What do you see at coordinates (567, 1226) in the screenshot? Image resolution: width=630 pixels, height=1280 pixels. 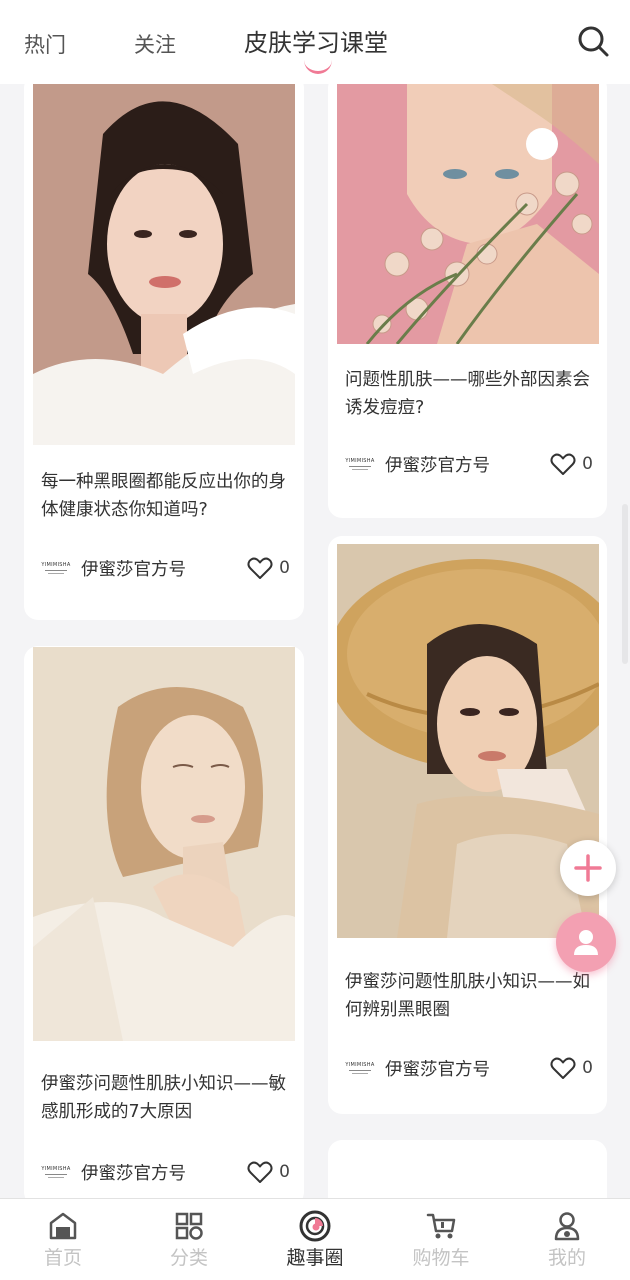 I see `profile-icon` at bounding box center [567, 1226].